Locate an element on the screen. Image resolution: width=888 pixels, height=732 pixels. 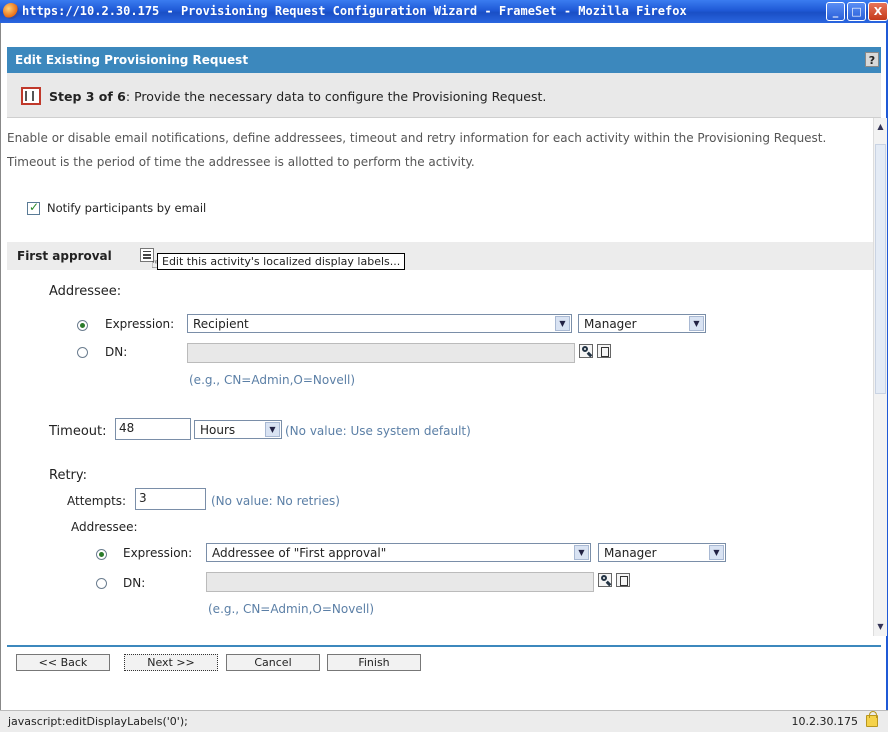
retry-expression-label: Expression: is located at coordinates (158, 553).